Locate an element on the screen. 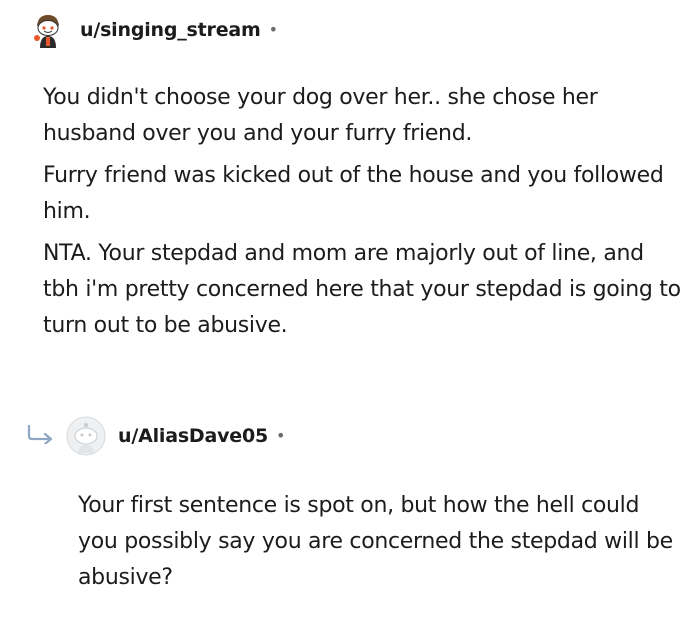 Image resolution: width=700 pixels, height=641 pixels. reply-username: u/AliasDave05 is located at coordinates (193, 436).